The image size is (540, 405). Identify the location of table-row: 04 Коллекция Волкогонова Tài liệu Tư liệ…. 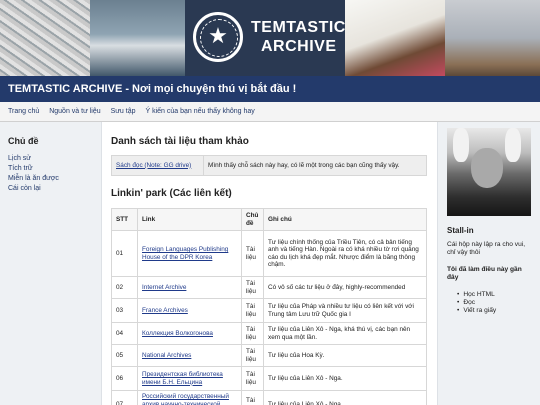
(269, 333).